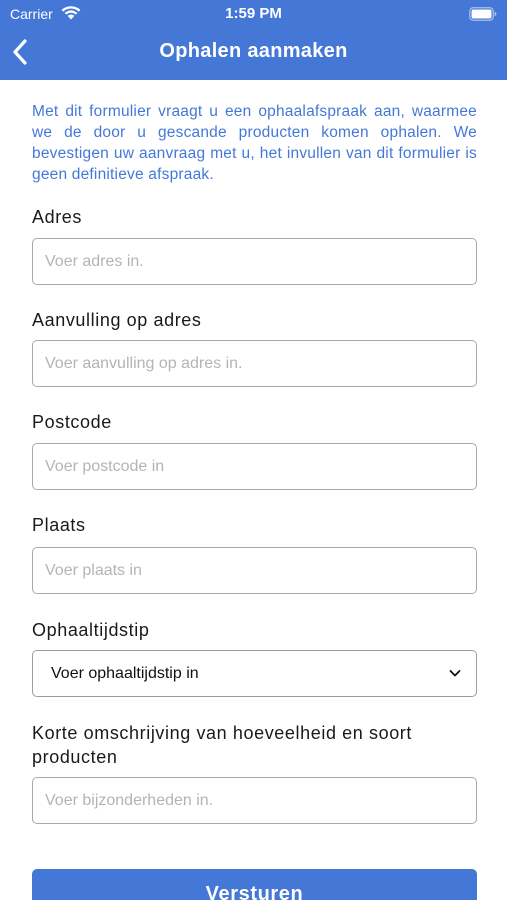 Image resolution: width=507 pixels, height=900 pixels. Describe the element at coordinates (91, 630) in the screenshot. I see `pickup-time-label: Ophaaltijdstip` at that location.